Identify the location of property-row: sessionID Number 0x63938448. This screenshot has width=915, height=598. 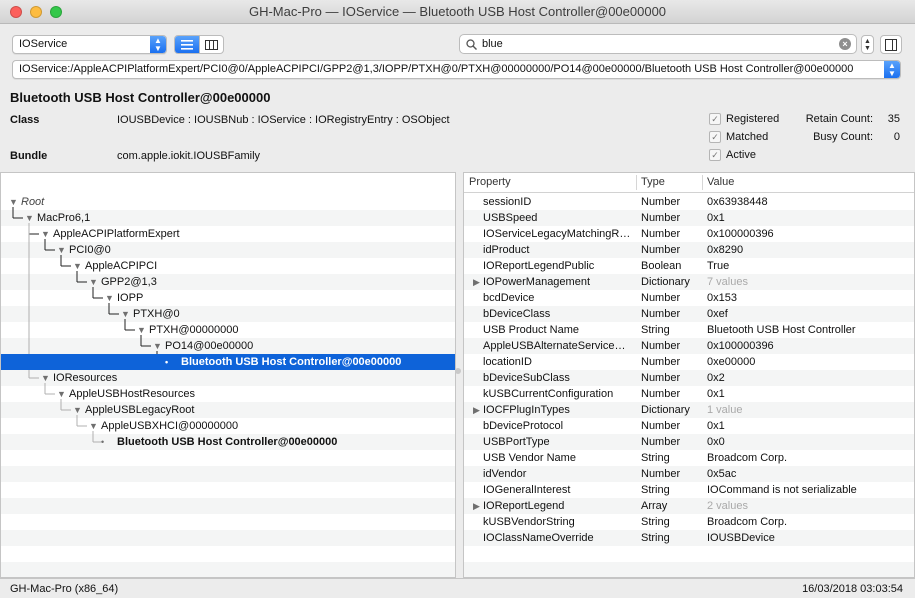
(689, 202).